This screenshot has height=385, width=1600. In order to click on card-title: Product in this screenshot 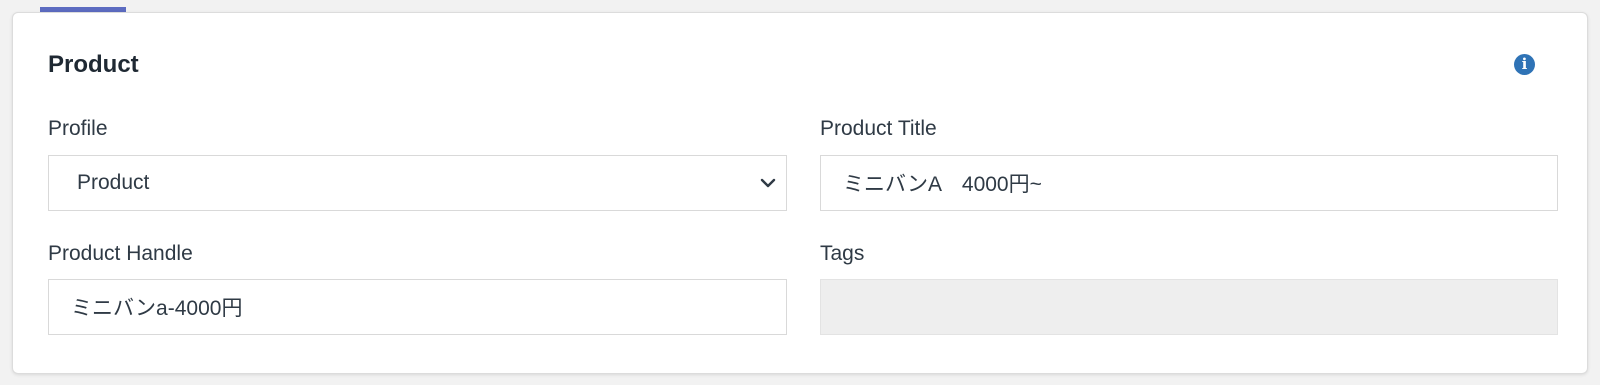, I will do `click(93, 64)`.